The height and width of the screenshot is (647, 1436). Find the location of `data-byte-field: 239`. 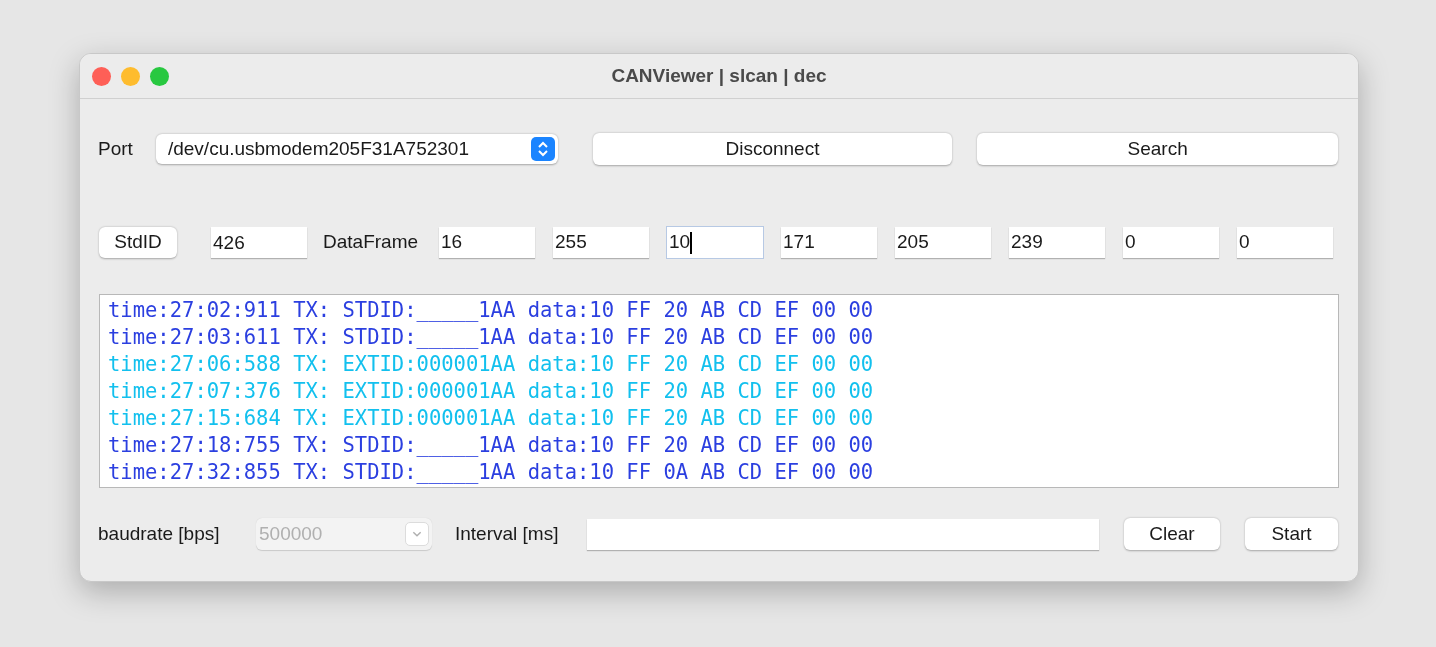

data-byte-field: 239 is located at coordinates (1057, 242).